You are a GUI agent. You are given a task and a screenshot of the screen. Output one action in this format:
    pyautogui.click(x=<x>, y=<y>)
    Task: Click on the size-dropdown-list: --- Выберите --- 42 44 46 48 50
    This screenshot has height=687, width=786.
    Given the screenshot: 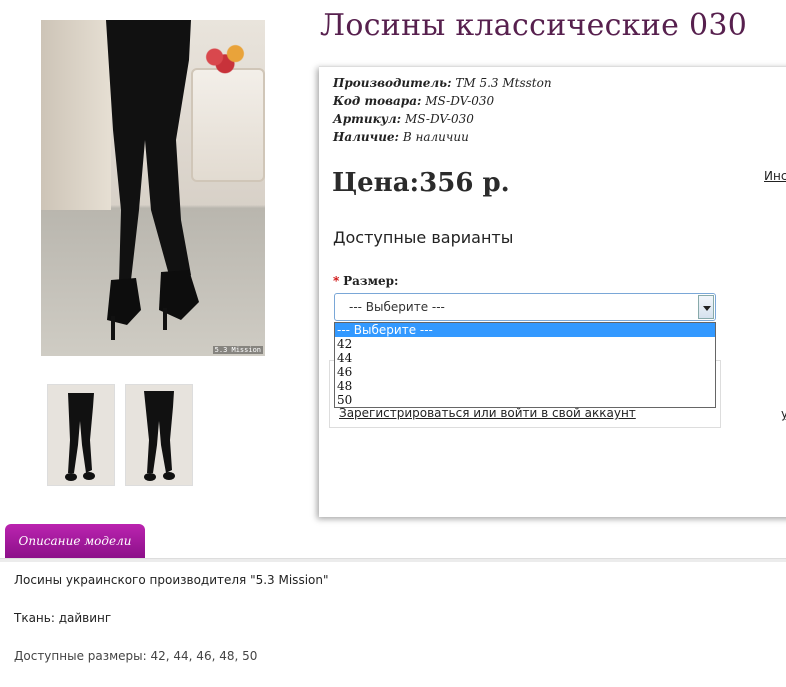 What is the action you would take?
    pyautogui.click(x=525, y=365)
    